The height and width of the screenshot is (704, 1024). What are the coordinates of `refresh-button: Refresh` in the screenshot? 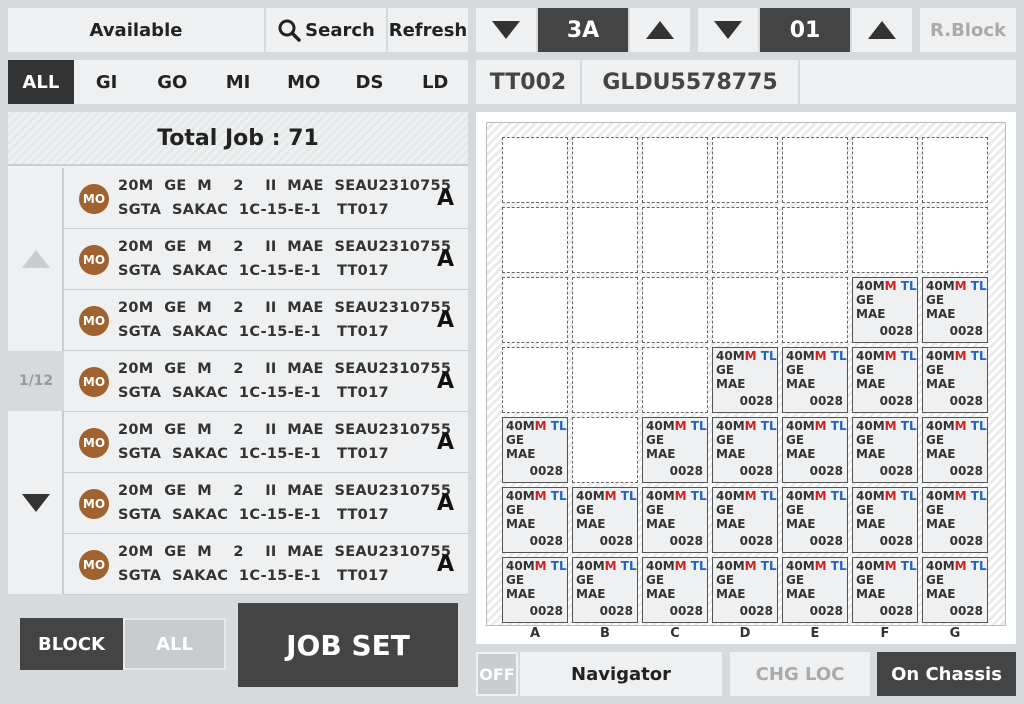 It's located at (428, 30).